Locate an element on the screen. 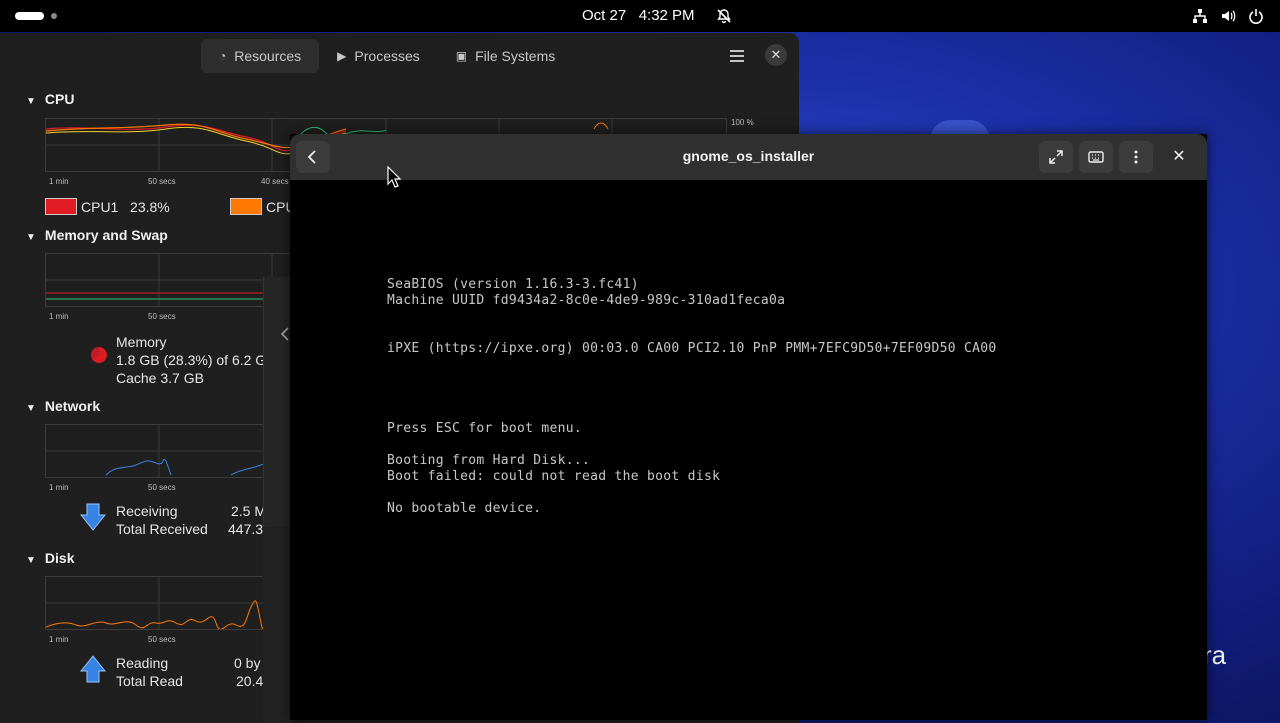 This screenshot has height=723, width=1280. memory-used: 1.8 GB (28.3%) of 6.2 G is located at coordinates (191, 360).